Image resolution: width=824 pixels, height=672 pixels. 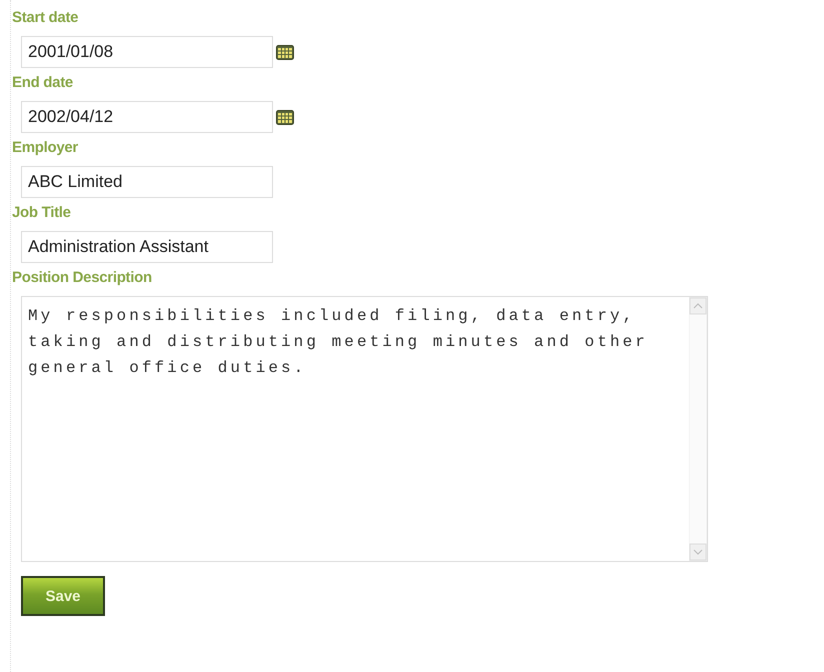 I want to click on input-field: Administration Assistant, so click(x=147, y=247).